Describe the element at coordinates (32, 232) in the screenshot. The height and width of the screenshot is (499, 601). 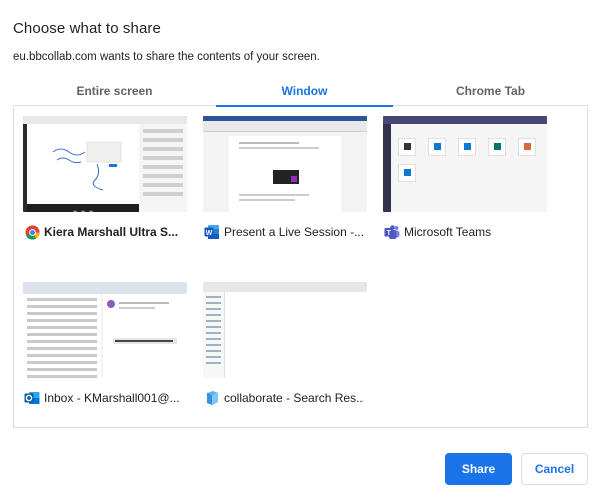
I see `chrome-icon` at that location.